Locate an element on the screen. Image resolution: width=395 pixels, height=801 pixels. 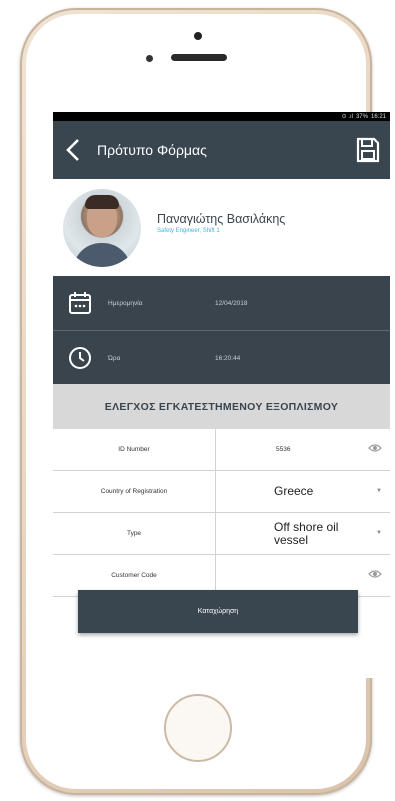
proximity-sensor is located at coordinates (149, 58).